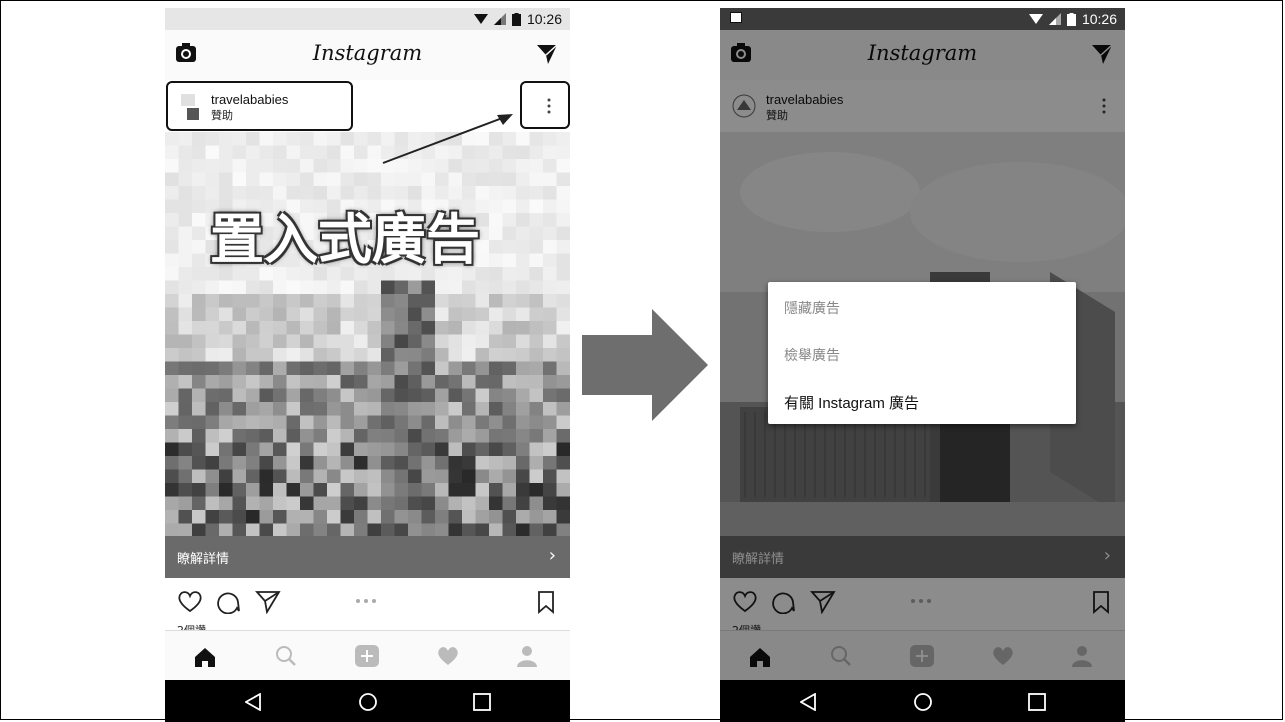 The width and height of the screenshot is (1285, 722). What do you see at coordinates (812, 308) in the screenshot?
I see `menu-item-hide-ad: 隱藏廣告` at bounding box center [812, 308].